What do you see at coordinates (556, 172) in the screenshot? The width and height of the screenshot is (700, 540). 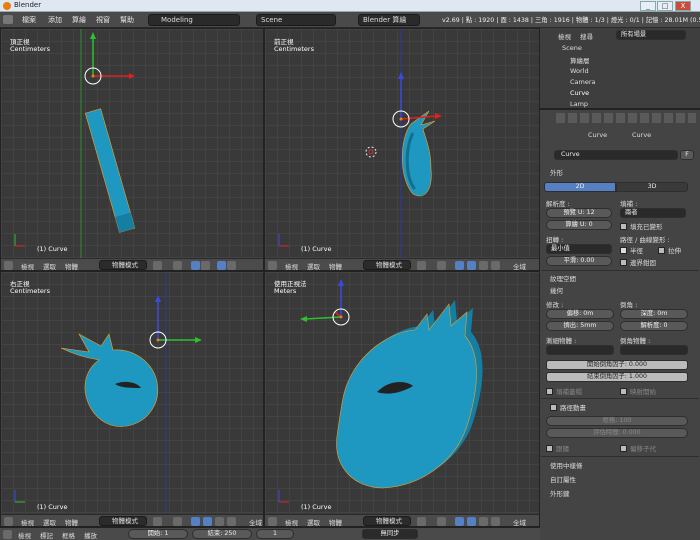 I see `section-shape: 外形` at bounding box center [556, 172].